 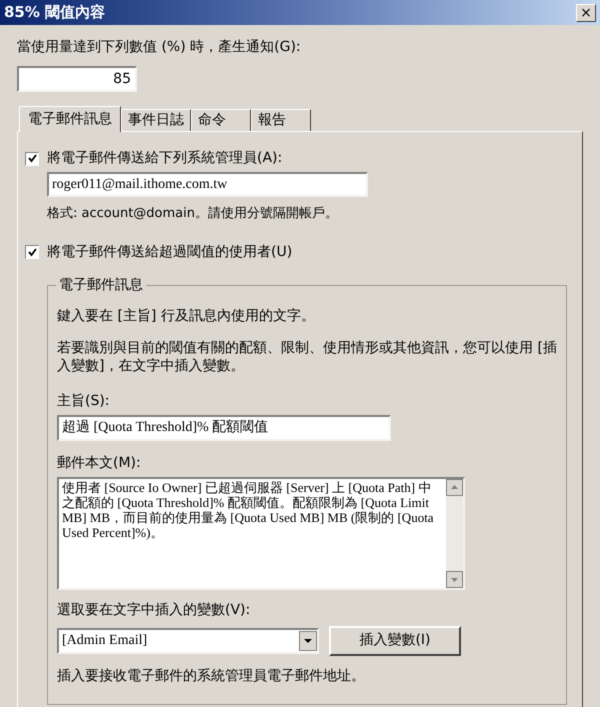 I want to click on insert-variable-button: 插入變數(I), so click(x=395, y=641).